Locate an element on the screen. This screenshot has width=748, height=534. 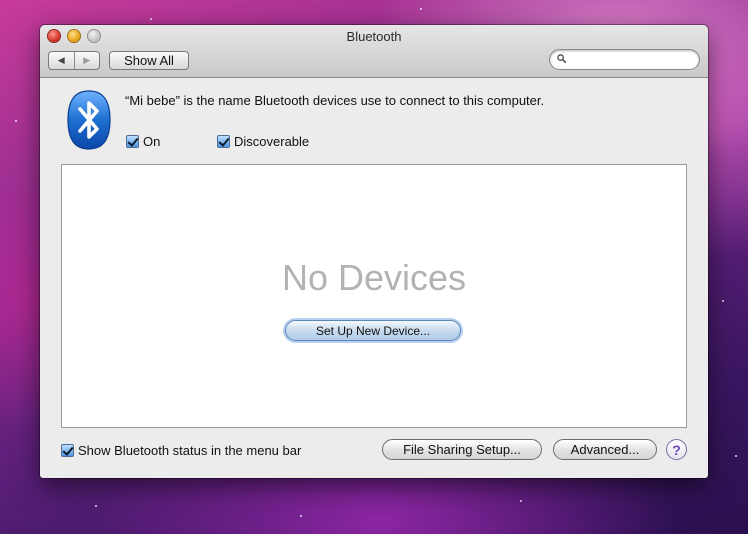
back-arrow-icon: ◀ is located at coordinates (61, 60).